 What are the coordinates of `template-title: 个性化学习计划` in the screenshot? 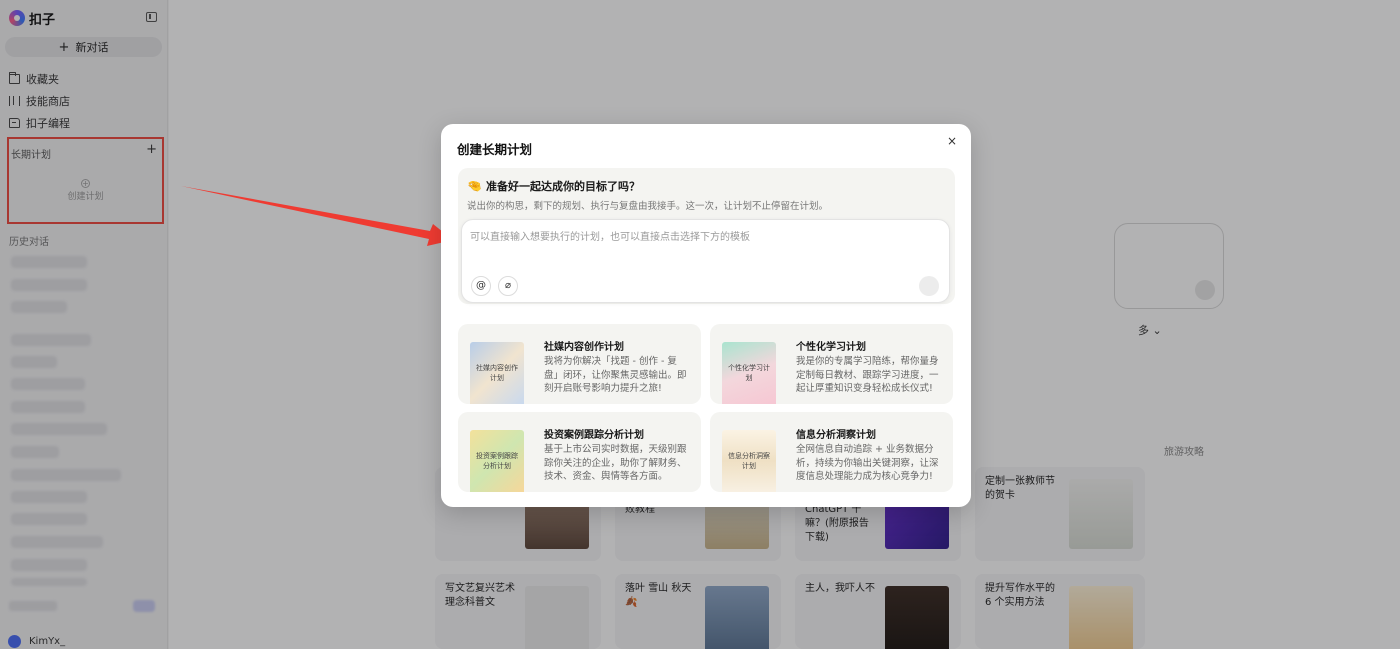 It's located at (831, 347).